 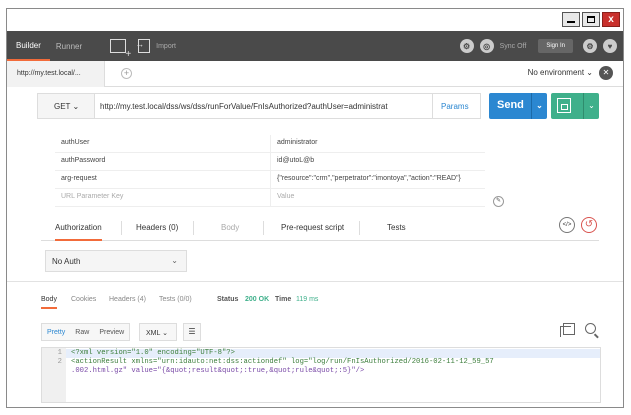 I want to click on format-preview-button: Preview, so click(x=111, y=332).